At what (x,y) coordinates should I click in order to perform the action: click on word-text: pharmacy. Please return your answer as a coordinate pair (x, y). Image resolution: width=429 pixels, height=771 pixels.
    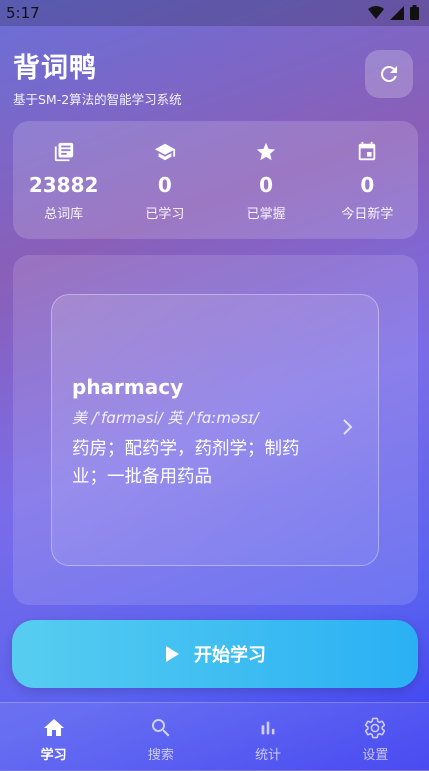
    Looking at the image, I should click on (128, 387).